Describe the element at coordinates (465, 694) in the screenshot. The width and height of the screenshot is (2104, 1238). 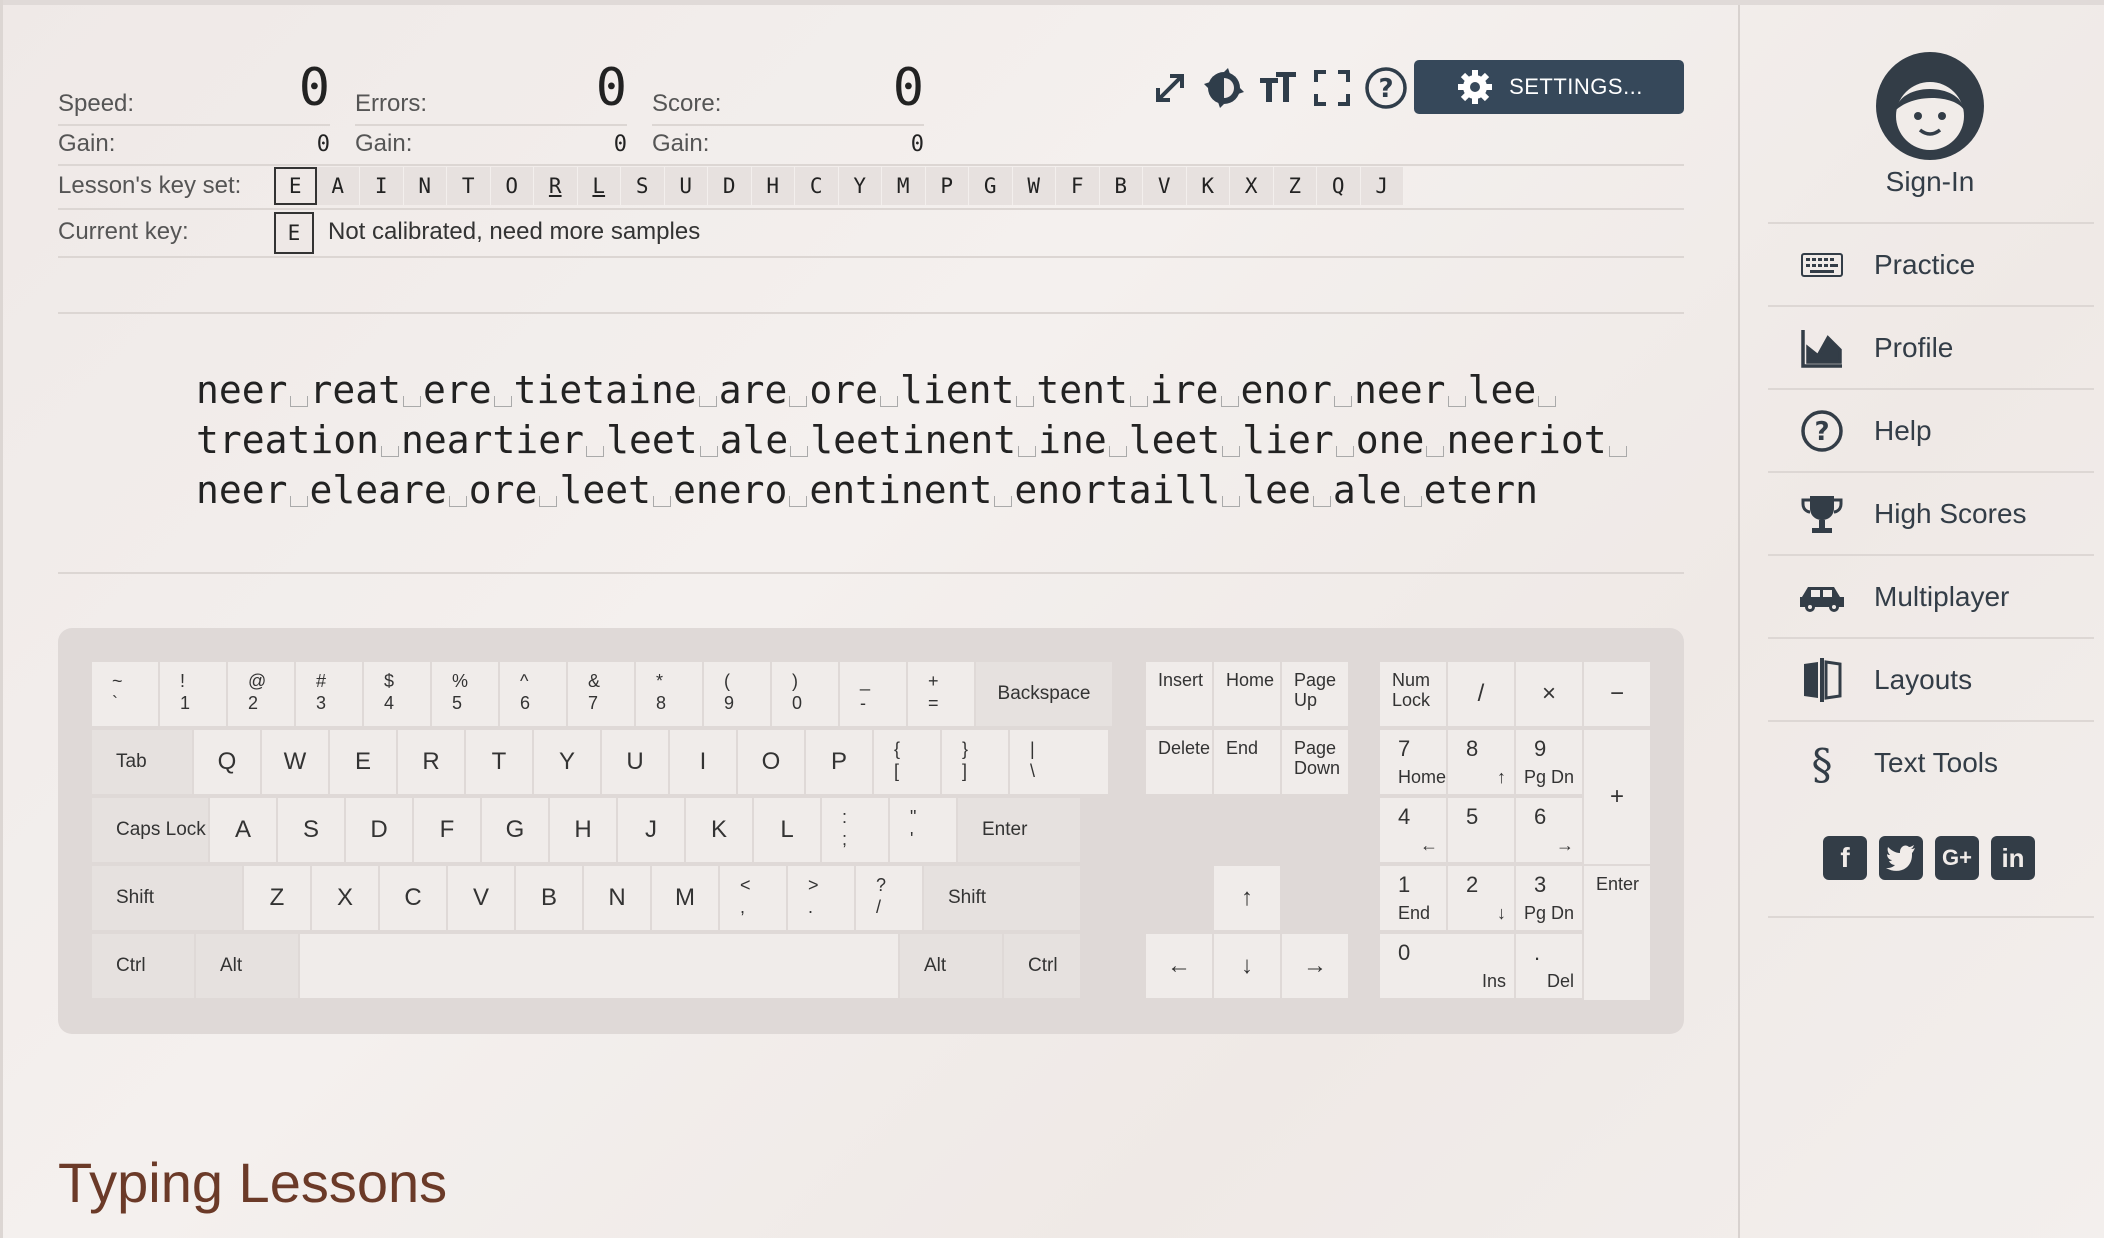
I see `key-5: % 5` at that location.